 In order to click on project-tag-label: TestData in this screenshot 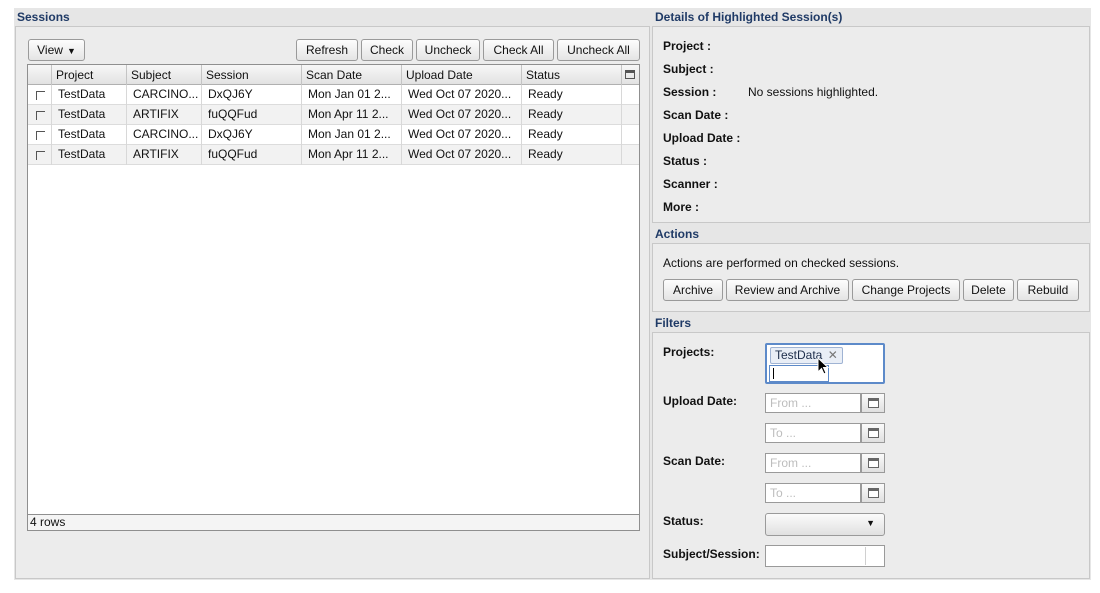, I will do `click(799, 355)`.